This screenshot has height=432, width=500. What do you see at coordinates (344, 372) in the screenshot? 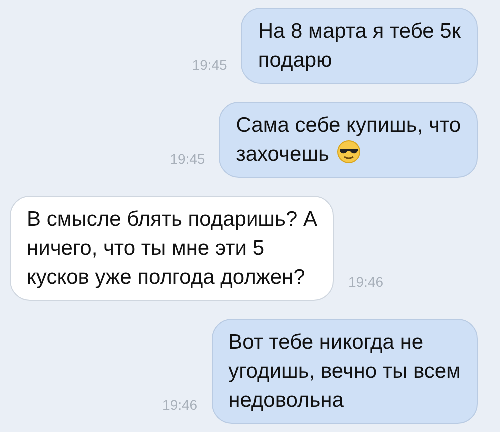
I see `message-text: Вот тебе никогда не угодишь, вечно ты всем недовольна` at bounding box center [344, 372].